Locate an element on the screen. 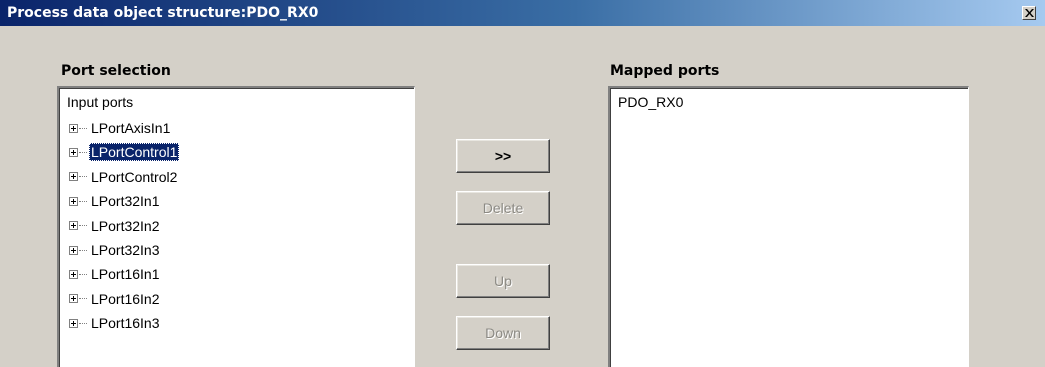 This screenshot has width=1045, height=367. tree-item: LPort16In2 is located at coordinates (115, 299).